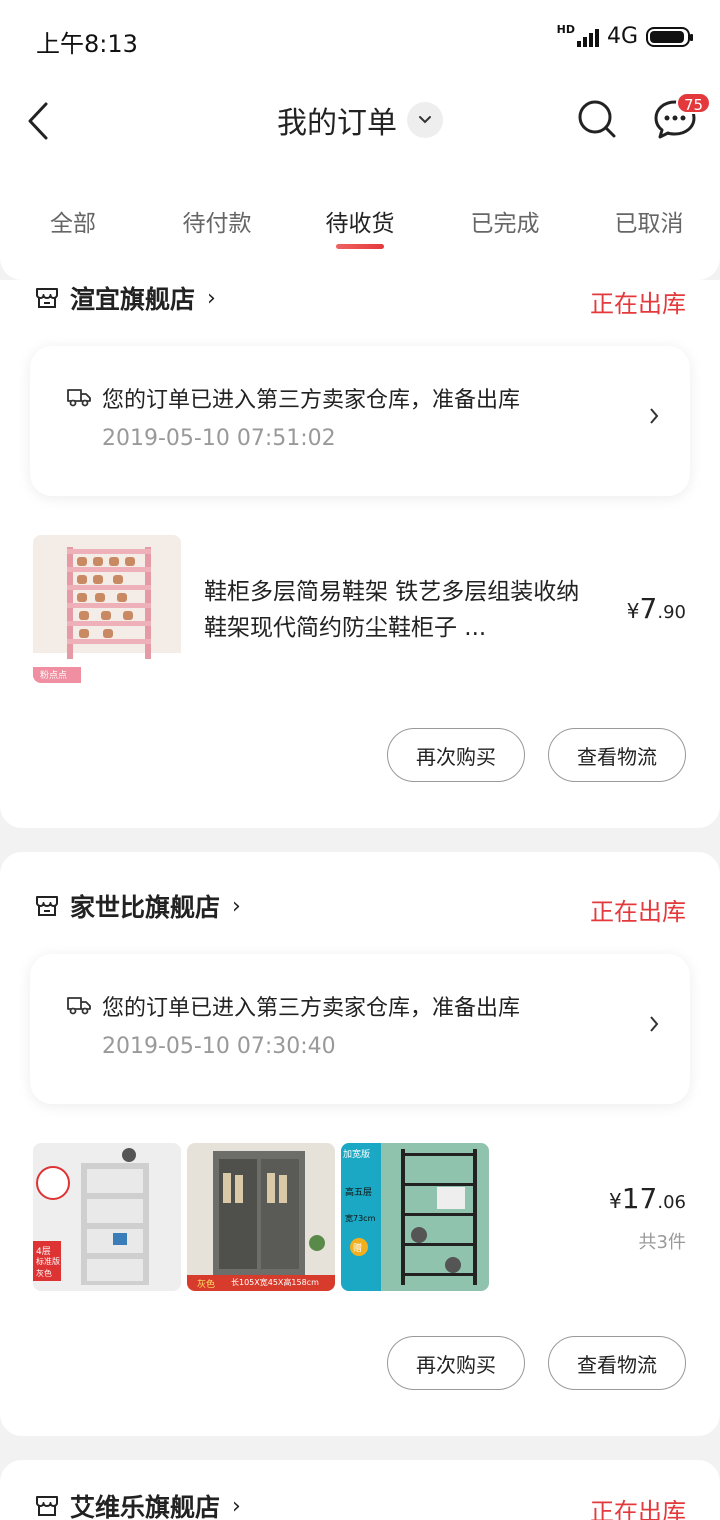 The image size is (720, 1520). What do you see at coordinates (145, 907) in the screenshot?
I see `shop-name: 家世比旗舰店` at bounding box center [145, 907].